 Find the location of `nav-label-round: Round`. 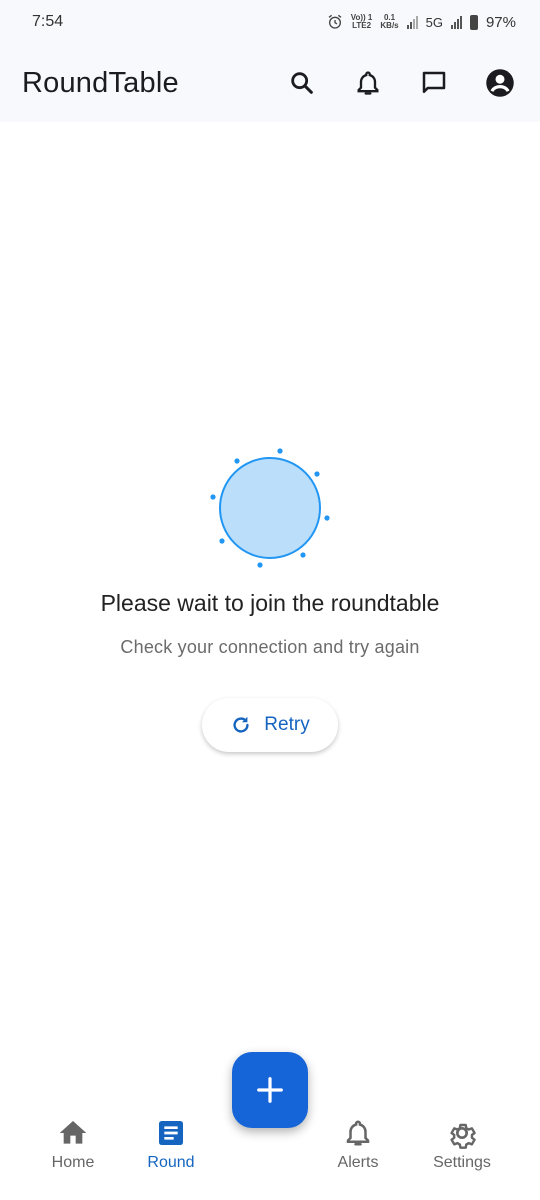

nav-label-round: Round is located at coordinates (171, 1162).